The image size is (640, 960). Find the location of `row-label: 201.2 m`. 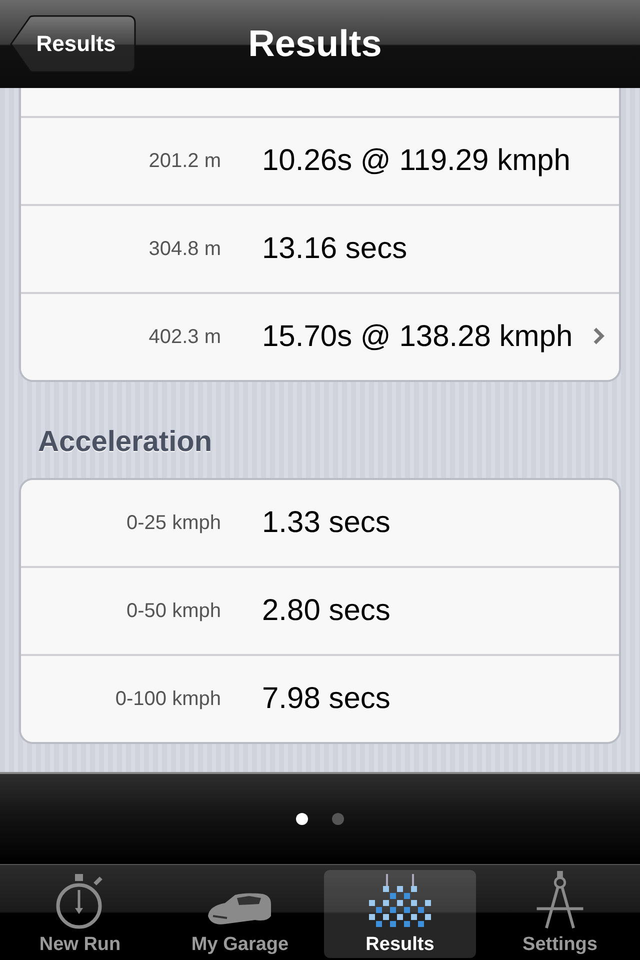

row-label: 201.2 m is located at coordinates (184, 161).